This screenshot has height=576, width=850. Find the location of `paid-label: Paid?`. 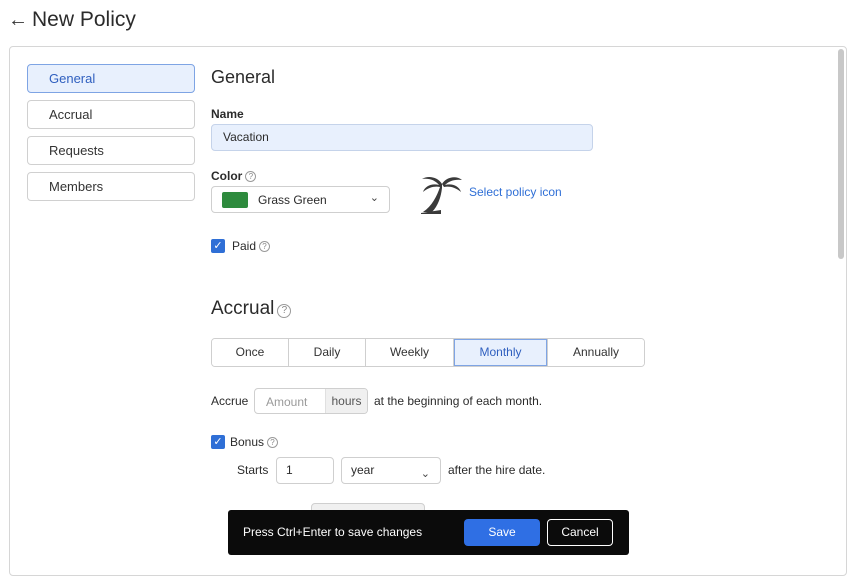

paid-label: Paid? is located at coordinates (251, 246).